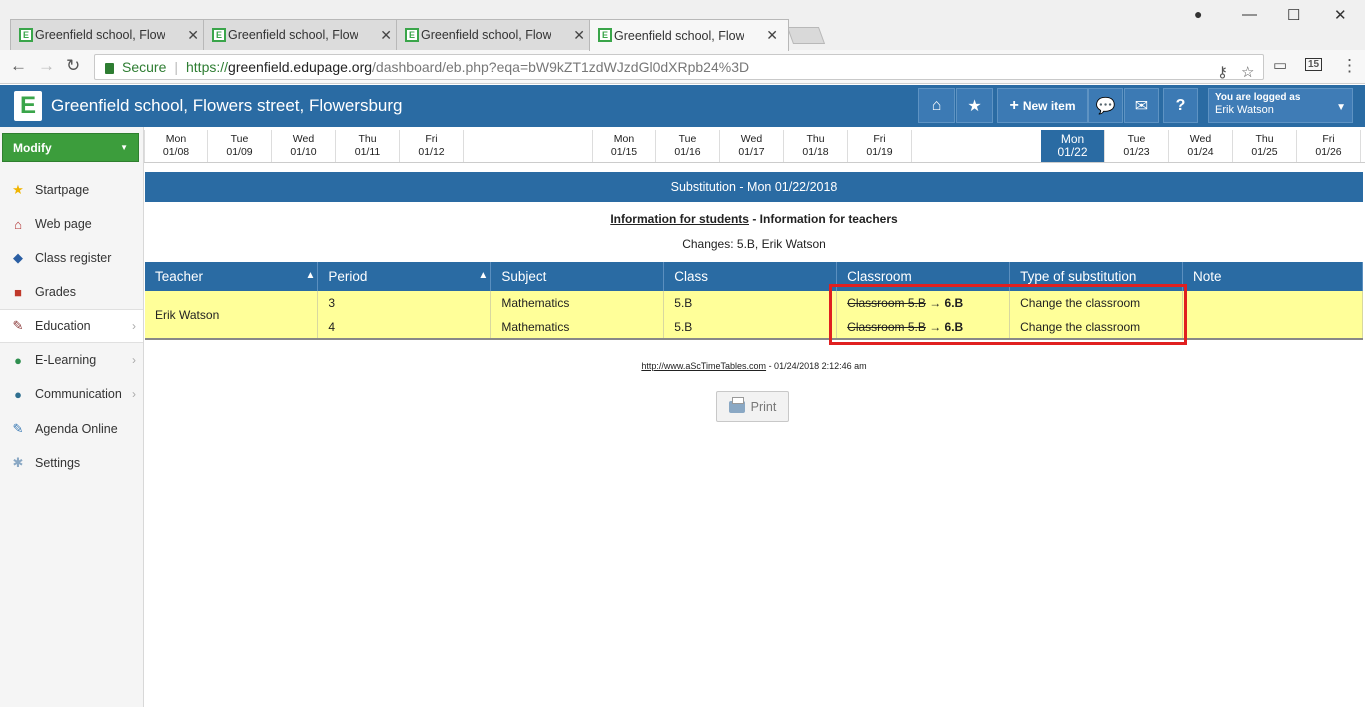 The height and width of the screenshot is (707, 1365). I want to click on page-title: Substitution - Mon 01/22/2018, so click(754, 187).